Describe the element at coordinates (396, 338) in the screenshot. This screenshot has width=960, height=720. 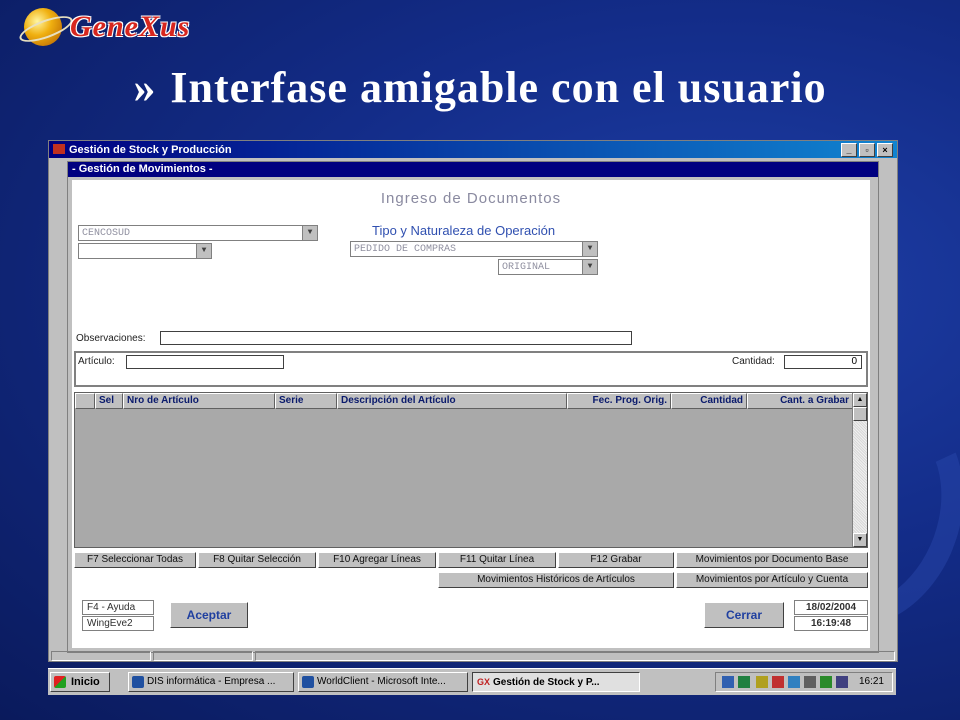
I see `observaciones-field` at that location.